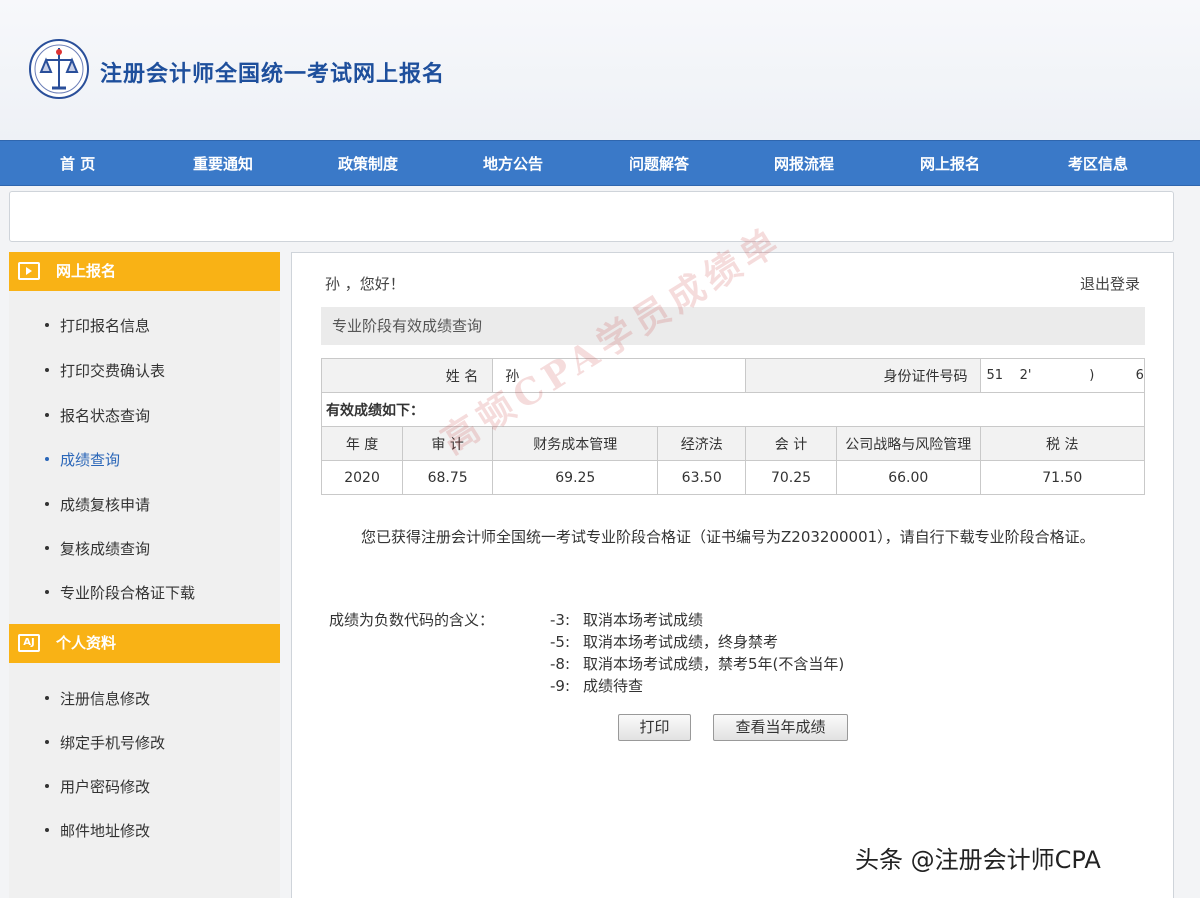  What do you see at coordinates (643, 620) in the screenshot?
I see `code-meaning: 取消本场考试成绩` at bounding box center [643, 620].